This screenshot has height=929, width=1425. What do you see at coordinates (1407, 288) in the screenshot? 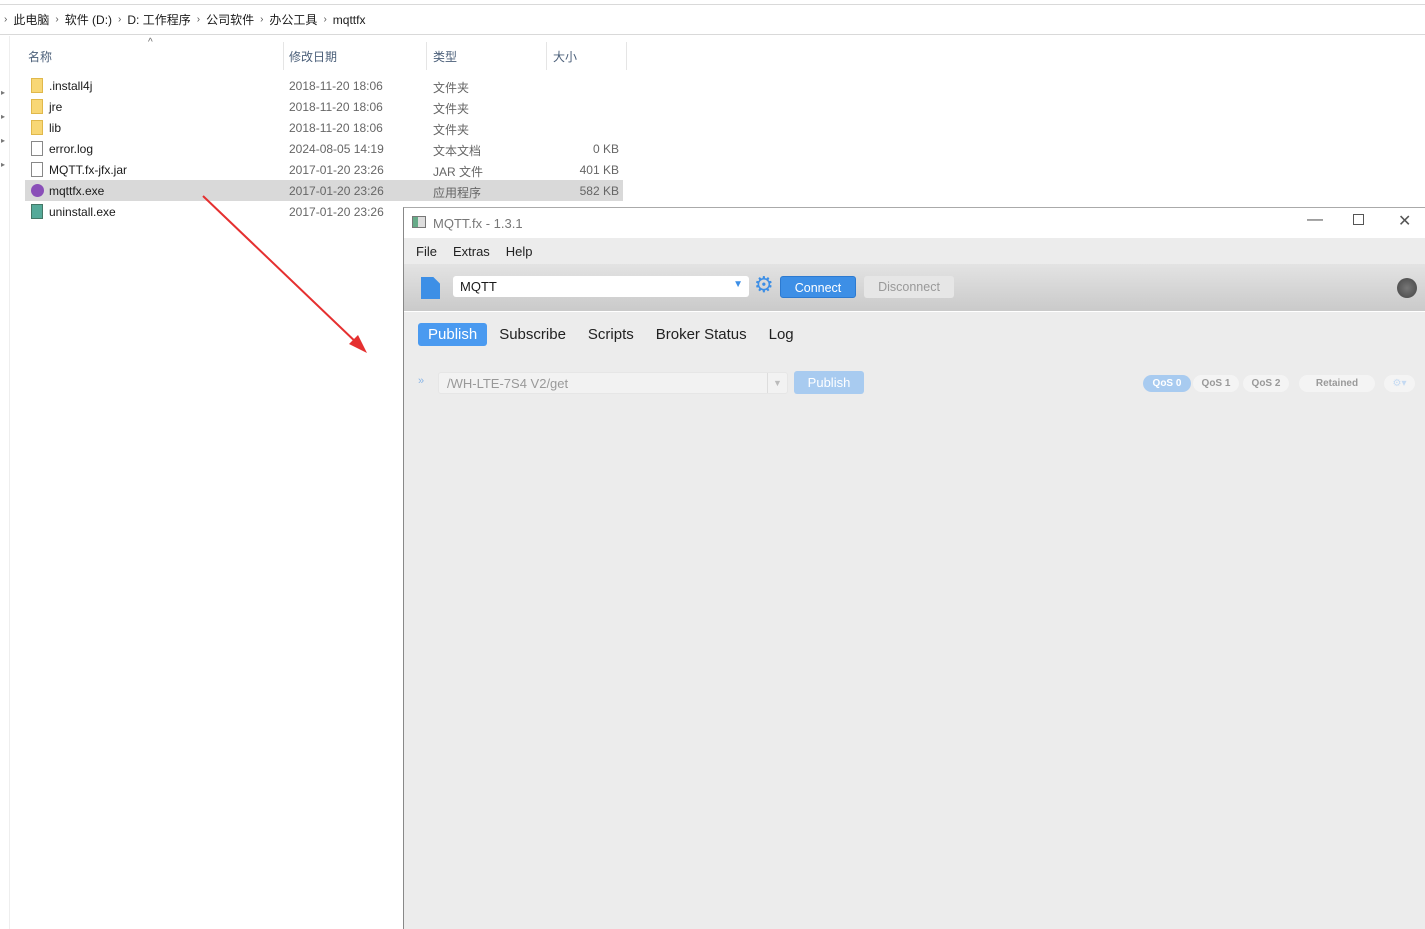
I see `connection-status-indicator` at bounding box center [1407, 288].